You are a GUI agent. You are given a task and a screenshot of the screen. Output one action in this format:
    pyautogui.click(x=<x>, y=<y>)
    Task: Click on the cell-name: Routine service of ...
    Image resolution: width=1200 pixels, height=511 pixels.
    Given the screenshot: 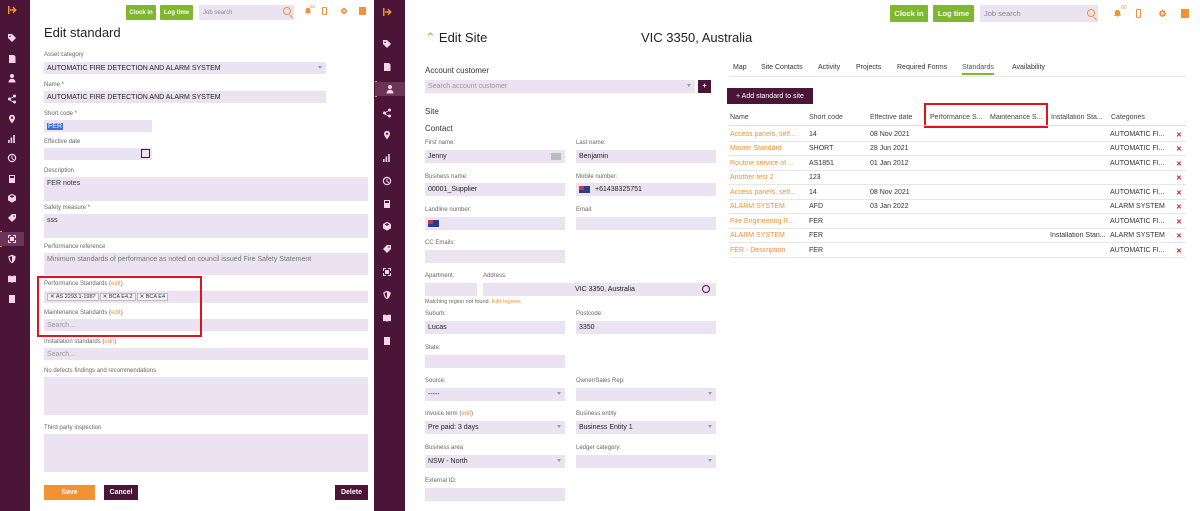 What is the action you would take?
    pyautogui.click(x=768, y=163)
    